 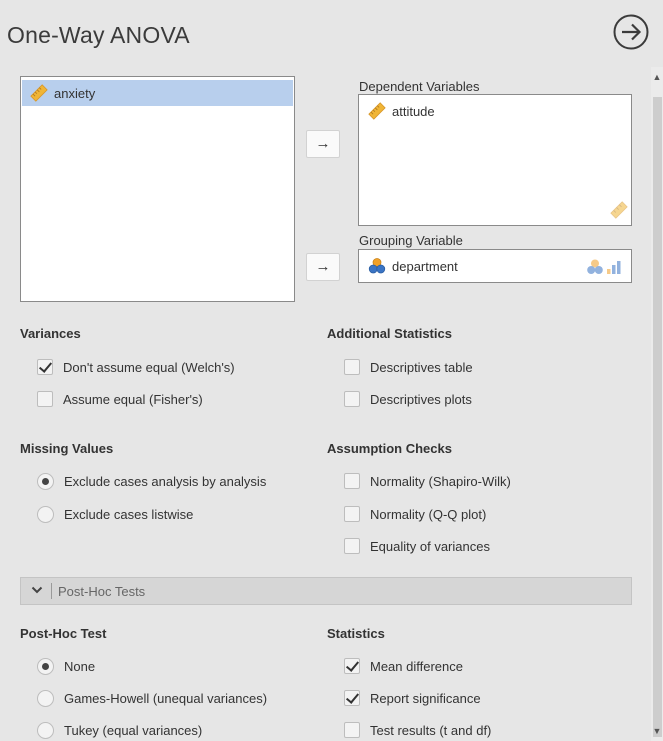 What do you see at coordinates (389, 333) in the screenshot?
I see `additional-statistics-section-title: Additional Statistics` at bounding box center [389, 333].